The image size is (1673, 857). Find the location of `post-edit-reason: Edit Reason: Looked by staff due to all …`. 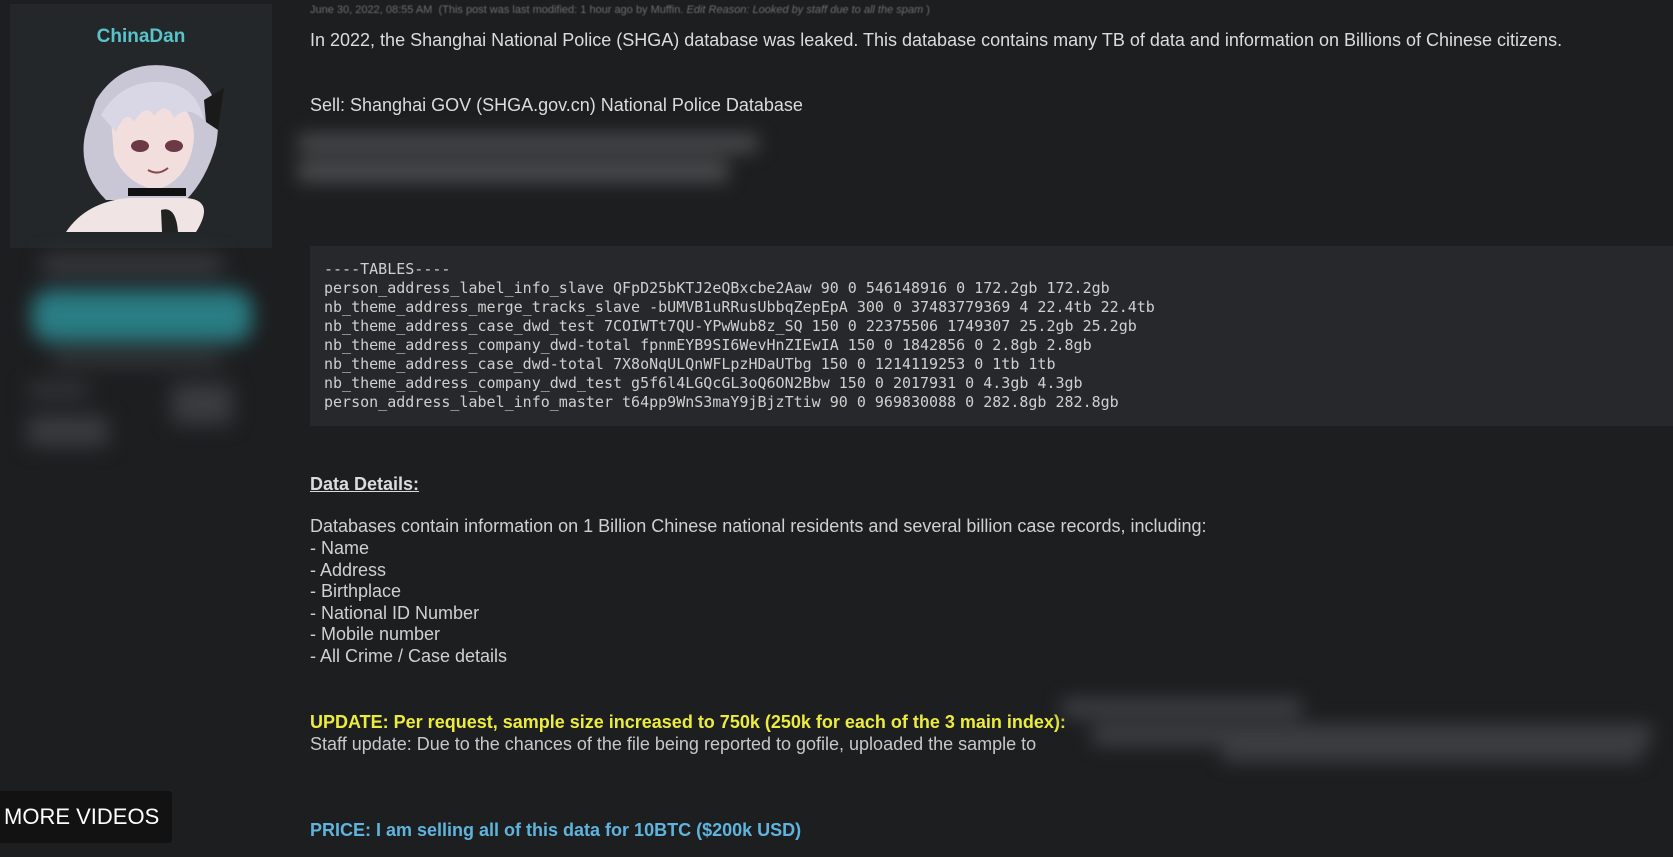

post-edit-reason: Edit Reason: Looked by staff due to all … is located at coordinates (805, 10).